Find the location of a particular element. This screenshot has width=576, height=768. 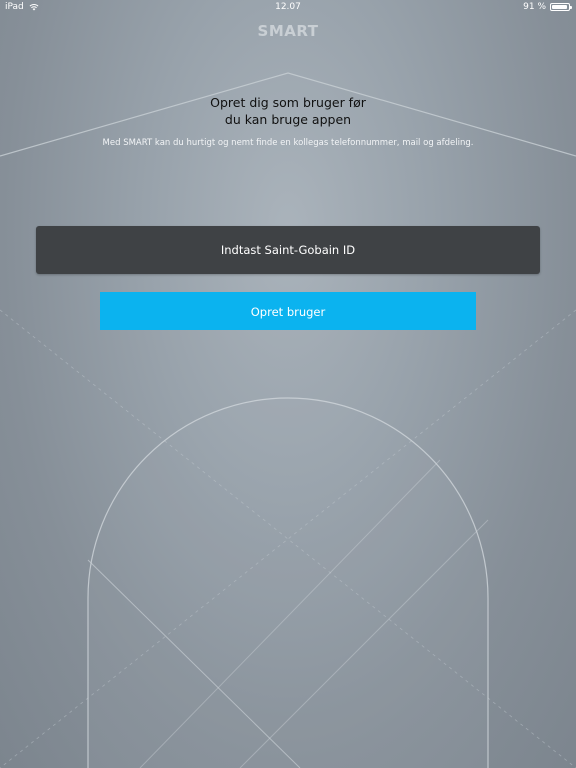

app-title: SMART is located at coordinates (288, 31).